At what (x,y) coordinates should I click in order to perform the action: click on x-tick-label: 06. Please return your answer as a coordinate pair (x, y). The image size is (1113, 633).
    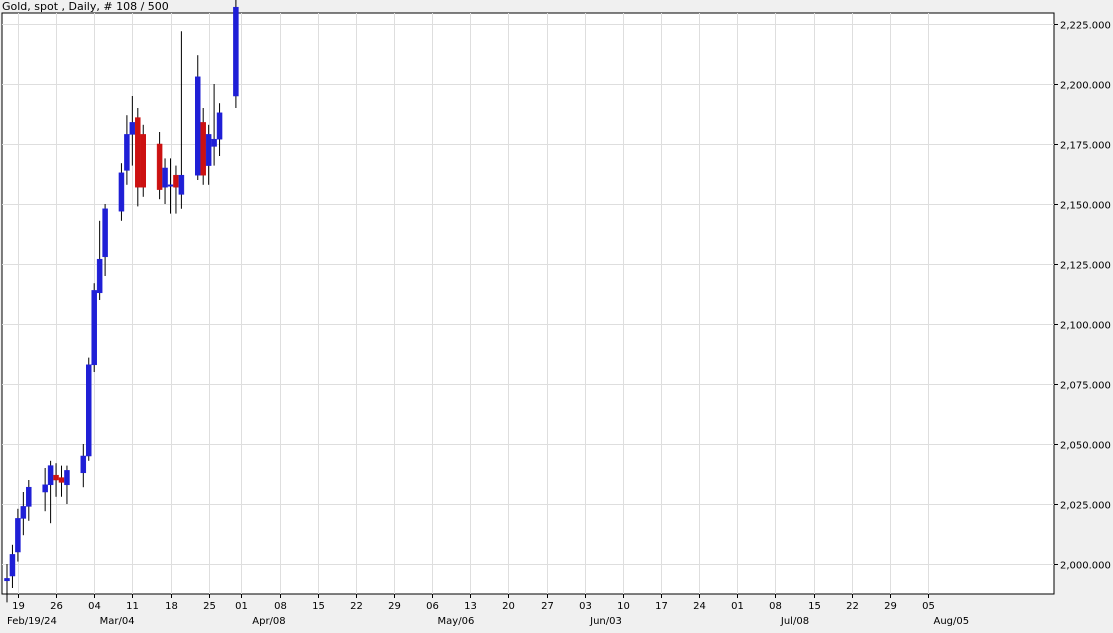
    Looking at the image, I should click on (432, 606).